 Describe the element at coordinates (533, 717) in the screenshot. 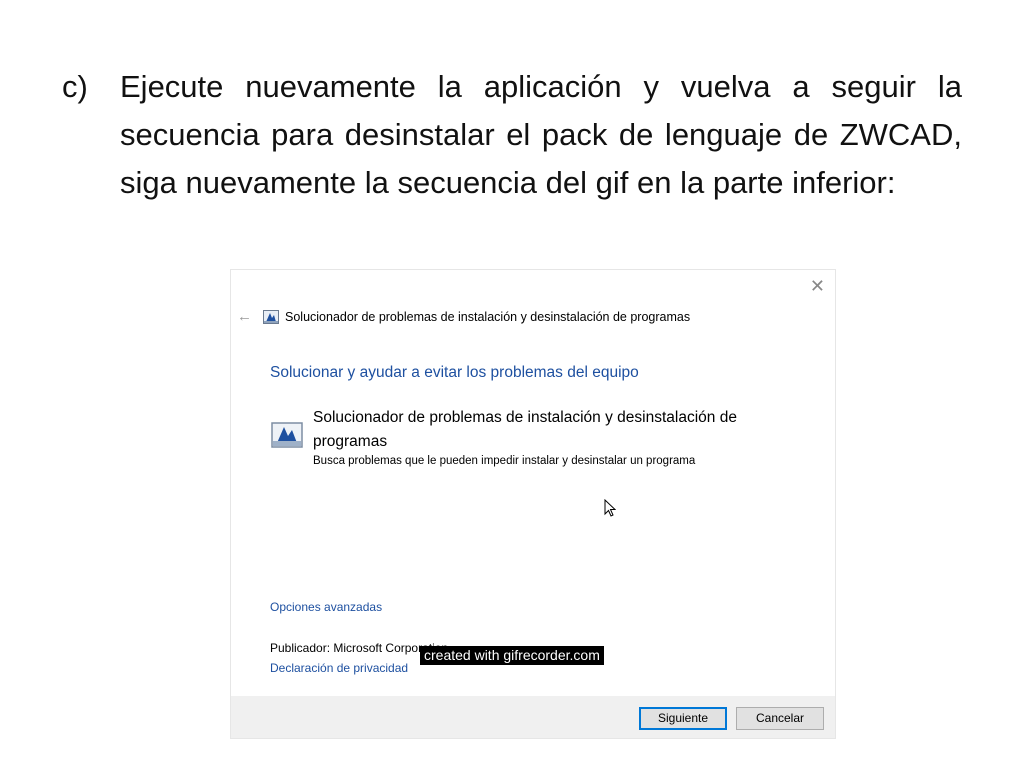

I see `dialog-footer: Siguiente Cancelar` at that location.